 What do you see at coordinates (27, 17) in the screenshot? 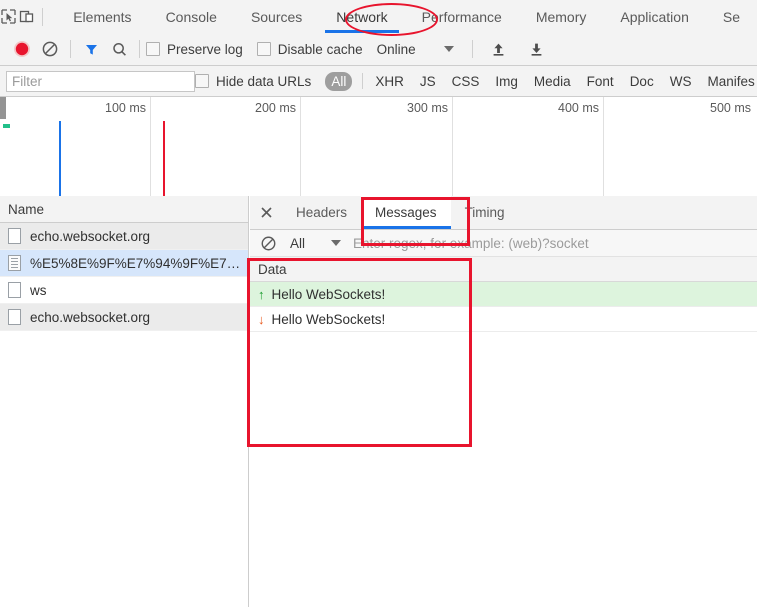
I see `device-toolbar-icon` at bounding box center [27, 17].